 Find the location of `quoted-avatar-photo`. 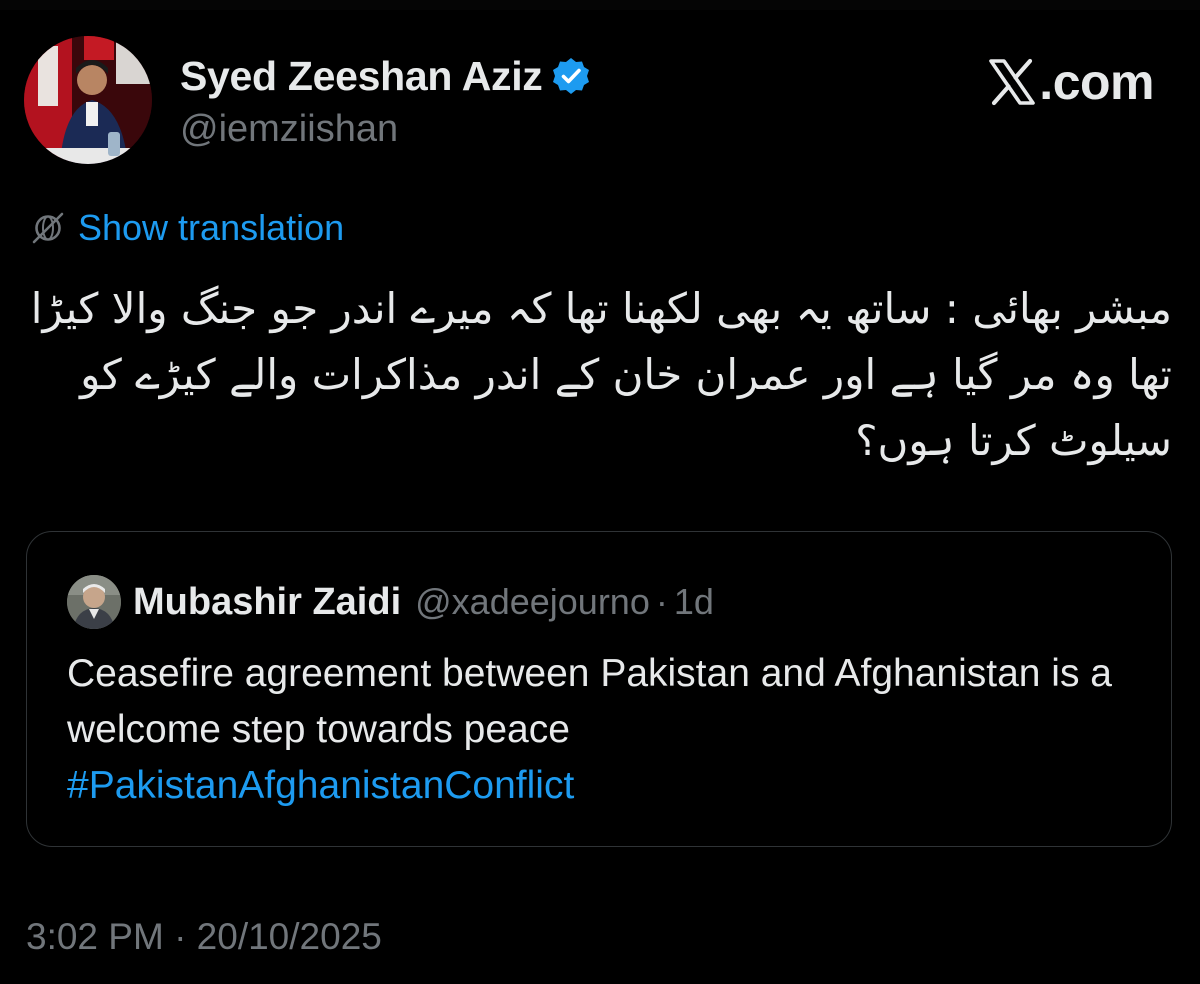

quoted-avatar-photo is located at coordinates (94, 602).